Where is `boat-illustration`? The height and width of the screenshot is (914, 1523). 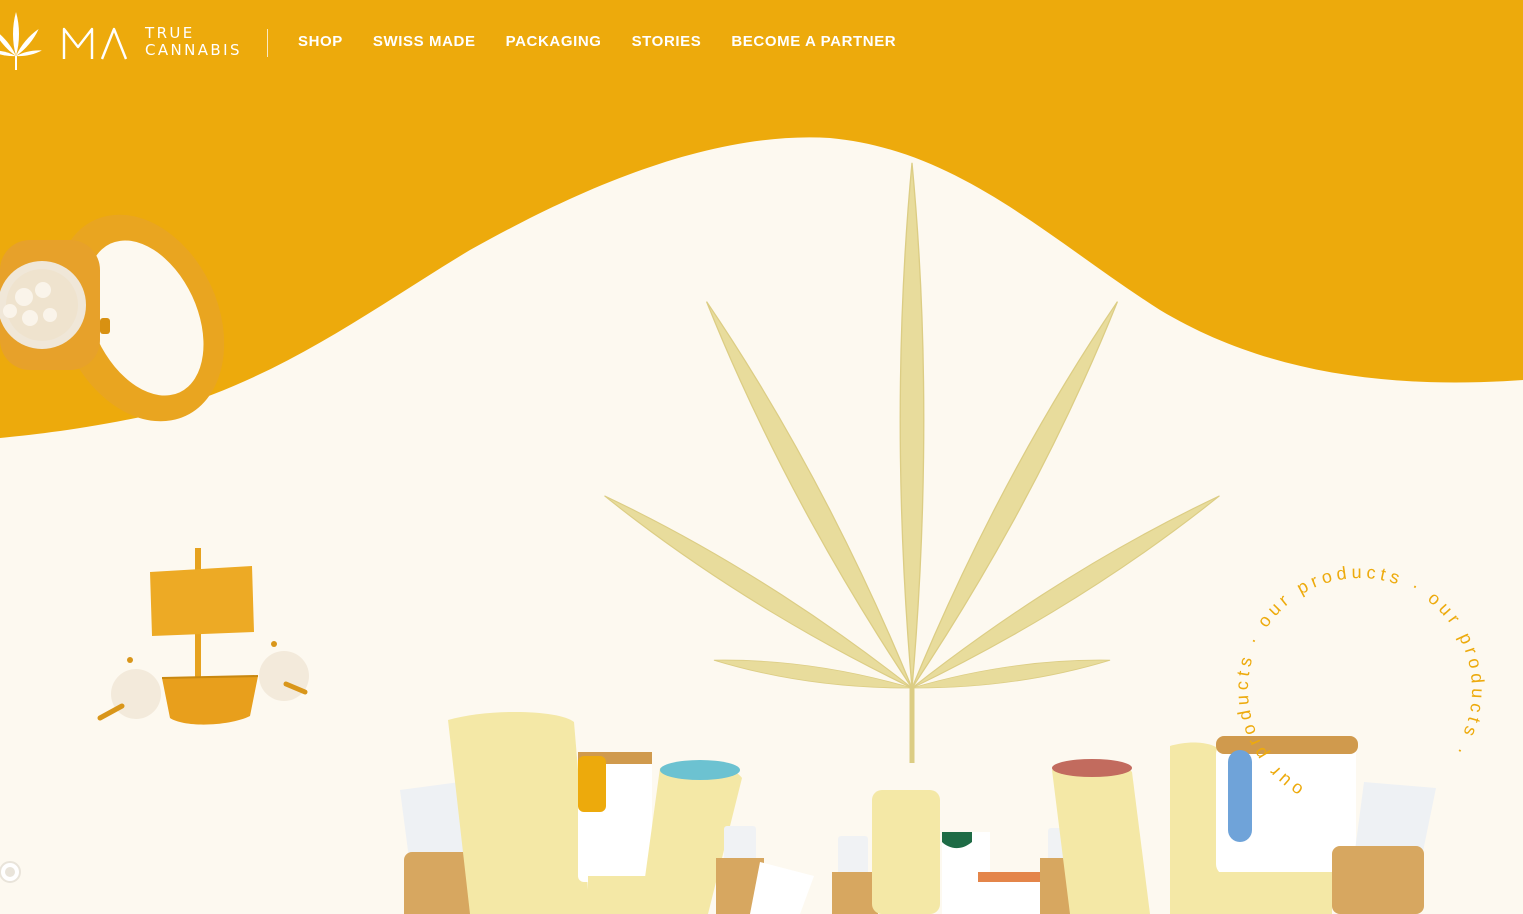 boat-illustration is located at coordinates (203, 636).